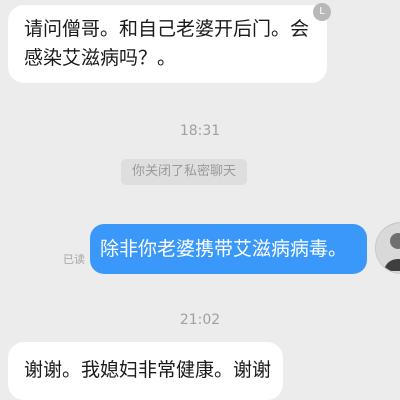 The image size is (400, 400). Describe the element at coordinates (322, 12) in the screenshot. I see `read-receipt-icon: L` at that location.